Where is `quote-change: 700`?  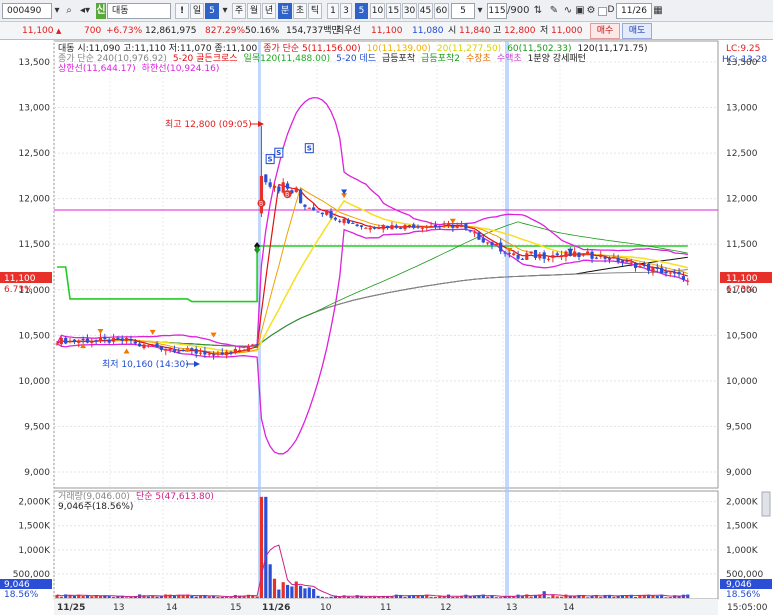
quote-change: 700 is located at coordinates (93, 31).